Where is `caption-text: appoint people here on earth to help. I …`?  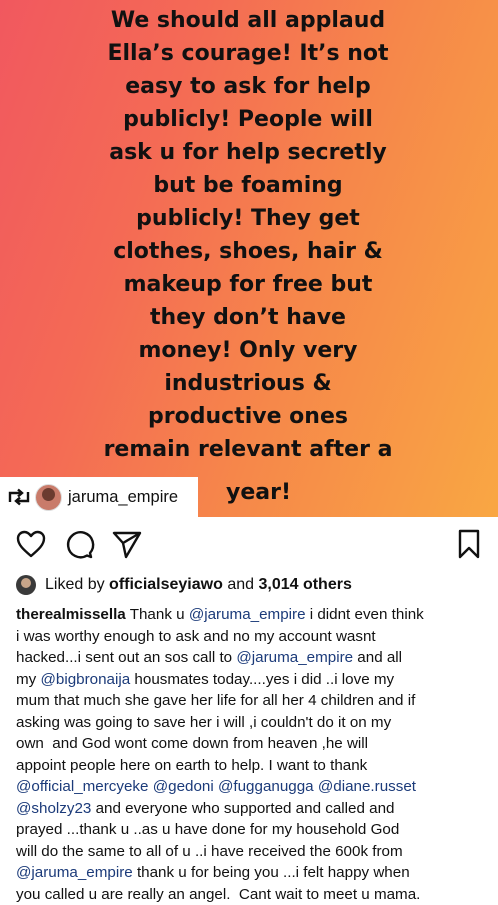 caption-text: appoint people here on earth to help. I … is located at coordinates (191, 765).